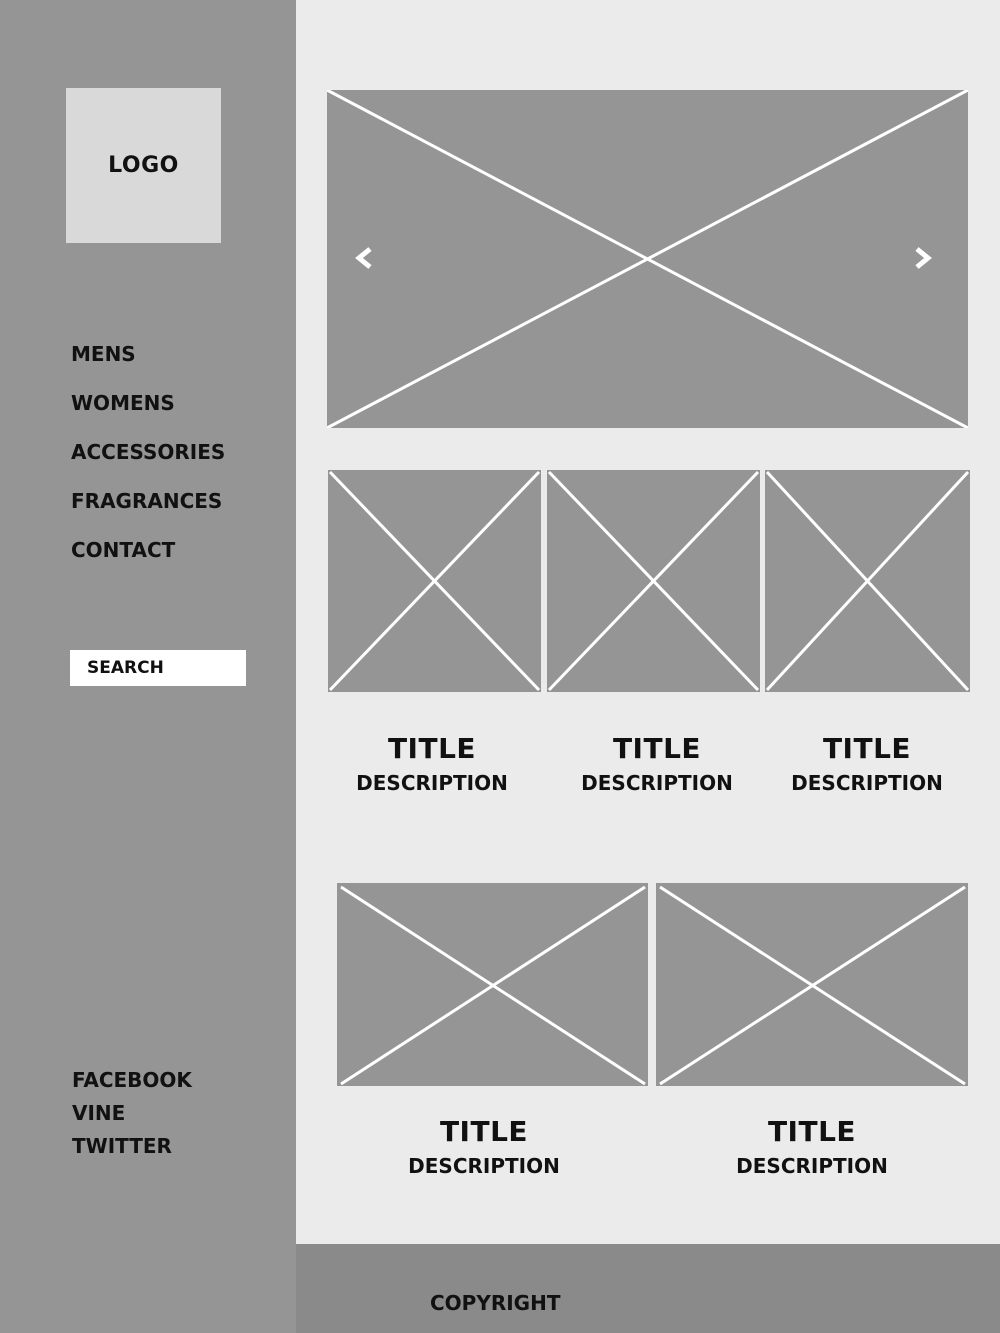 The image size is (1000, 1333). I want to click on logo: LOGO, so click(143, 165).